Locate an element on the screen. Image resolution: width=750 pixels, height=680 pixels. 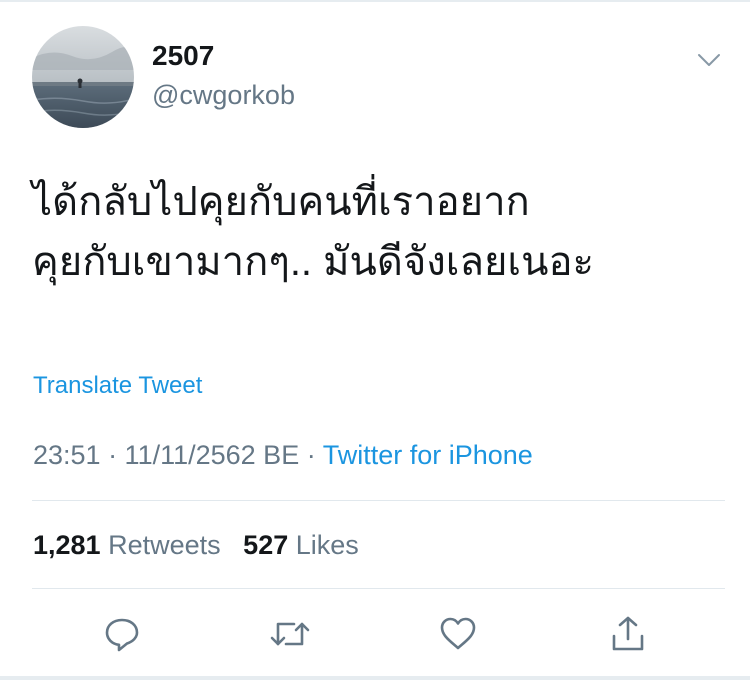
avatar is located at coordinates (83, 77).